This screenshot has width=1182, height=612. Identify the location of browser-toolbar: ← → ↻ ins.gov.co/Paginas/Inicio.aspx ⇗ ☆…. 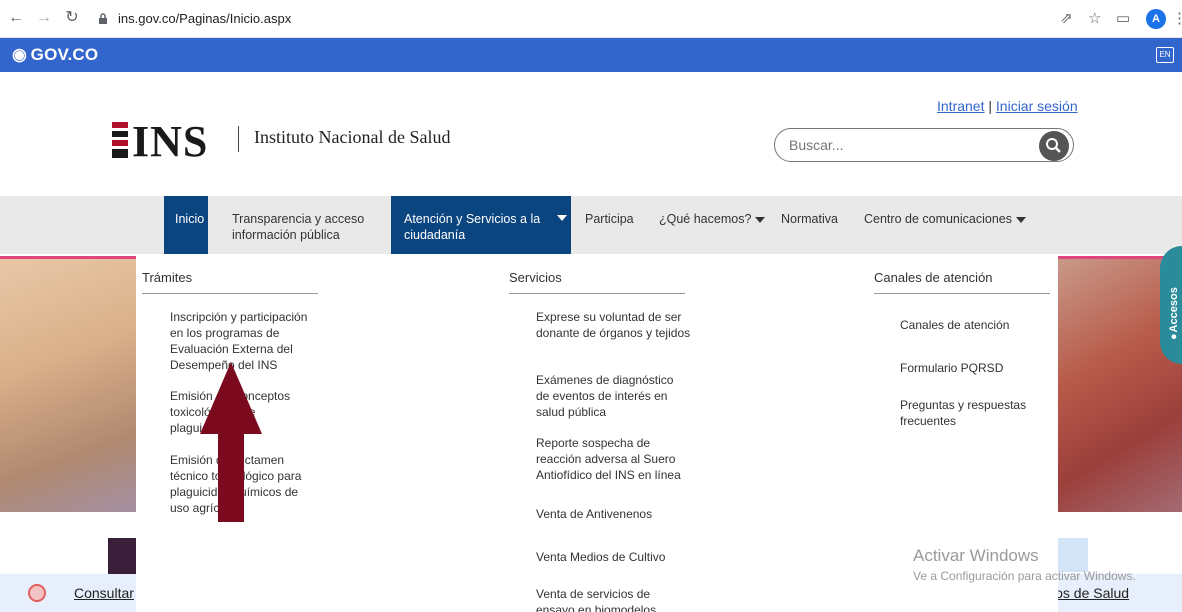
(591, 19).